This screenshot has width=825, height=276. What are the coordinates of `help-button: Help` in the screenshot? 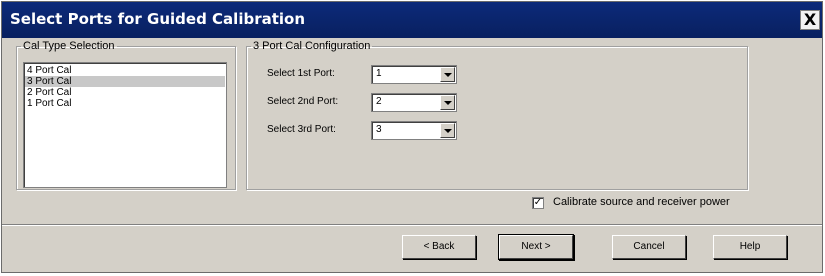 It's located at (750, 247).